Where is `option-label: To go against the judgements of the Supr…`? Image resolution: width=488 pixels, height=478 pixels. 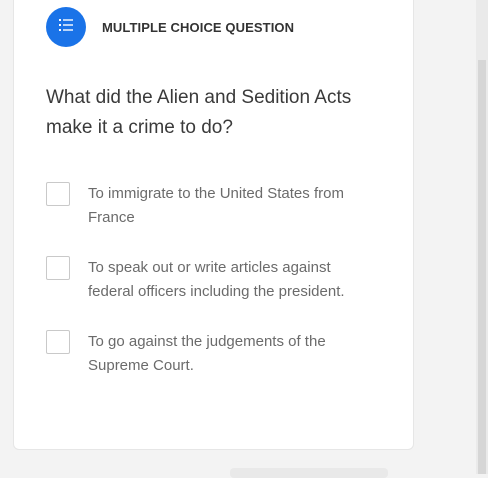 option-label: To go against the judgements of the Supr… is located at coordinates (207, 353).